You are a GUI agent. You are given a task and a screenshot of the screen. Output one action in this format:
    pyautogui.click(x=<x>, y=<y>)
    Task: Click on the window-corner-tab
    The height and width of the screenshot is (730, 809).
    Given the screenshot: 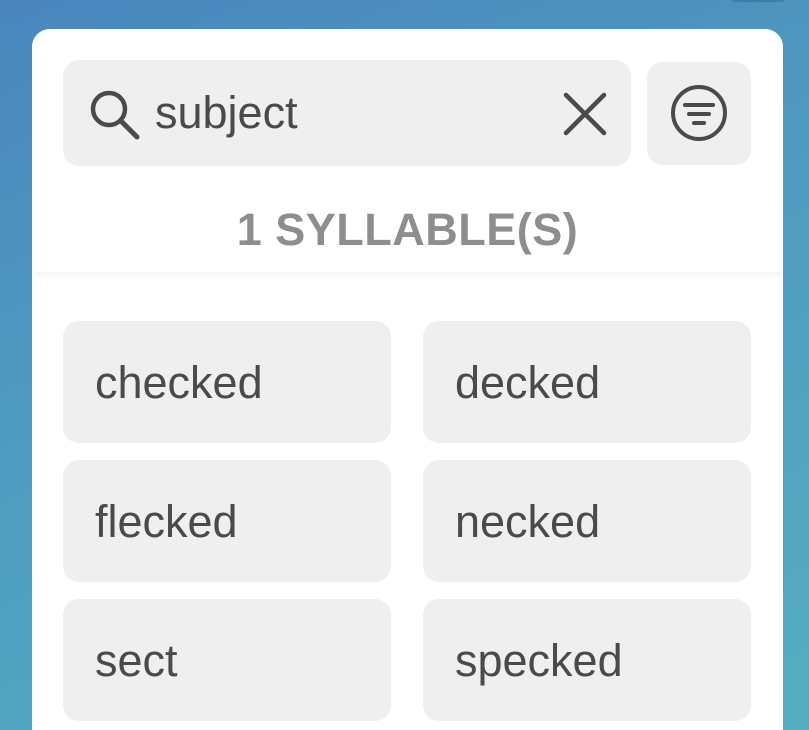 What is the action you would take?
    pyautogui.click(x=758, y=1)
    